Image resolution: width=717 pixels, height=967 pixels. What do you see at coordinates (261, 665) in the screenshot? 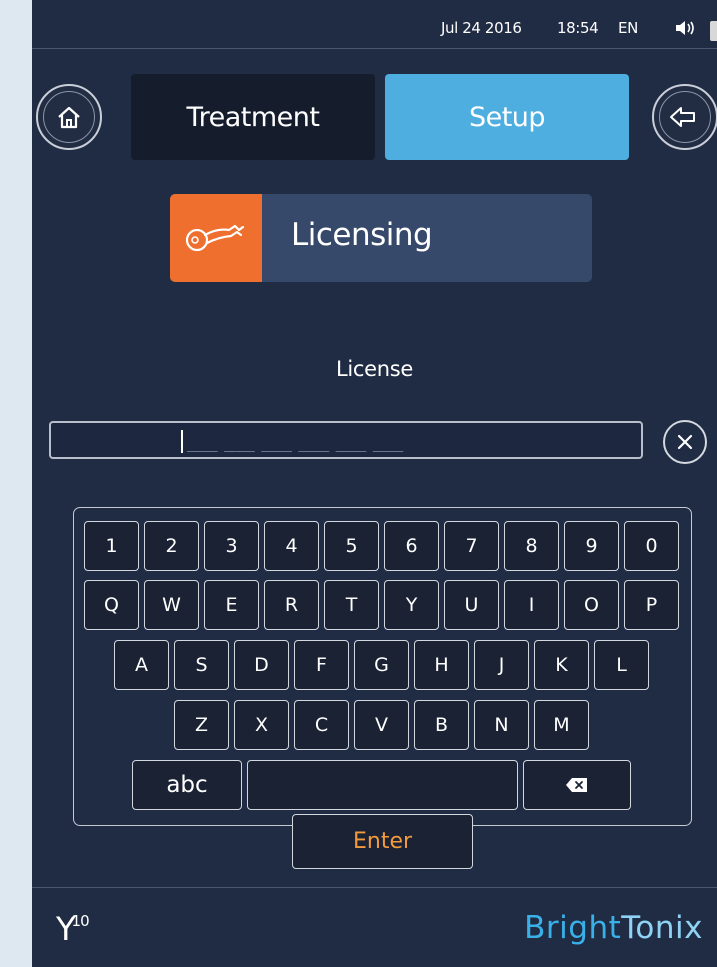
I see `key-d: D` at bounding box center [261, 665].